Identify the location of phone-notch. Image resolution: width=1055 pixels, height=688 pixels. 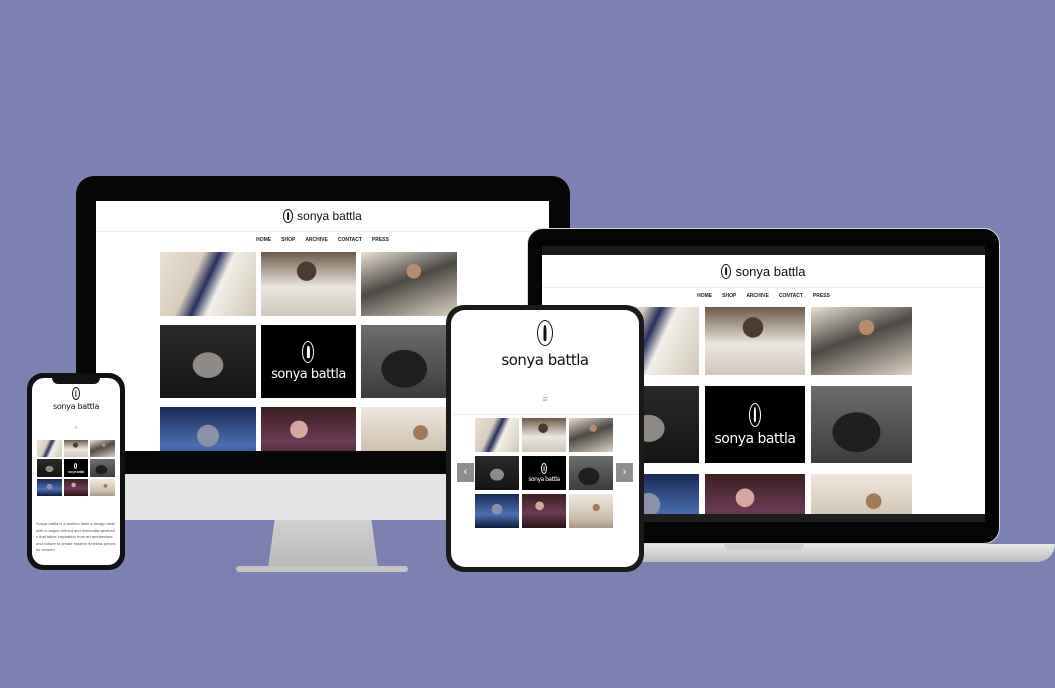
(76, 380).